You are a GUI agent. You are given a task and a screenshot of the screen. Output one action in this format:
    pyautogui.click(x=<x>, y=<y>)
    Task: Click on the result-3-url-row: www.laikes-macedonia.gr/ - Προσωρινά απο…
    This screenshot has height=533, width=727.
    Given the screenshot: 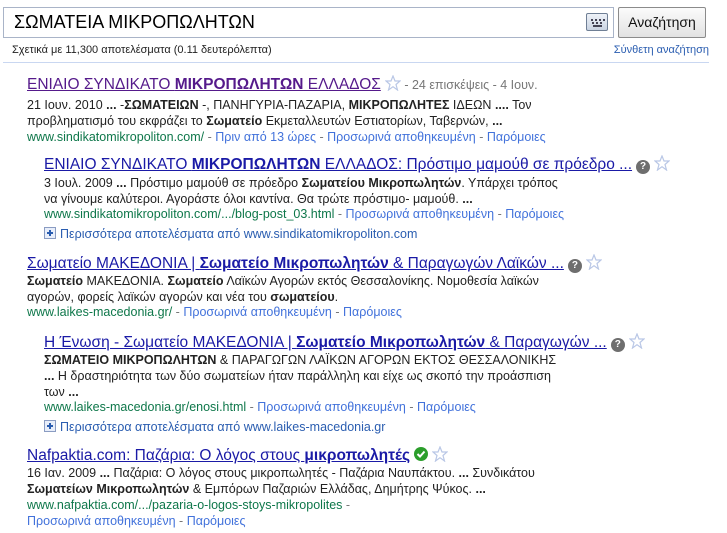 What is the action you would take?
    pyautogui.click(x=214, y=312)
    